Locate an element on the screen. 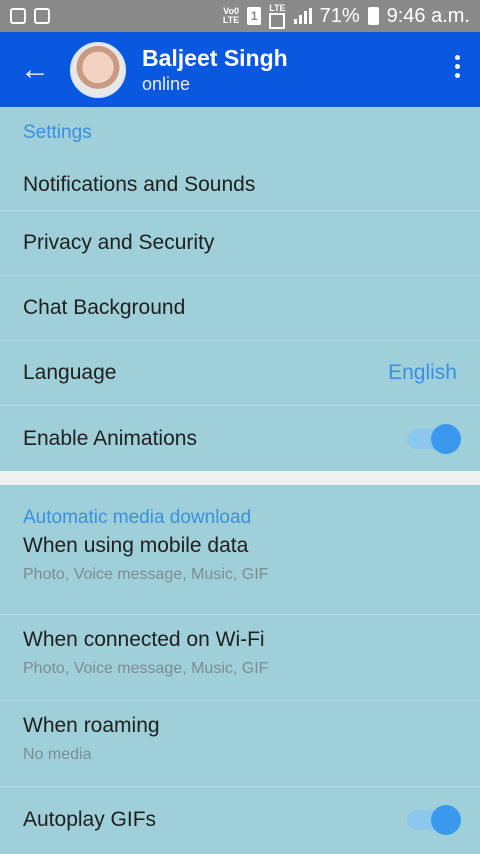 The image size is (480, 854). language-row: Language English is located at coordinates (240, 373).